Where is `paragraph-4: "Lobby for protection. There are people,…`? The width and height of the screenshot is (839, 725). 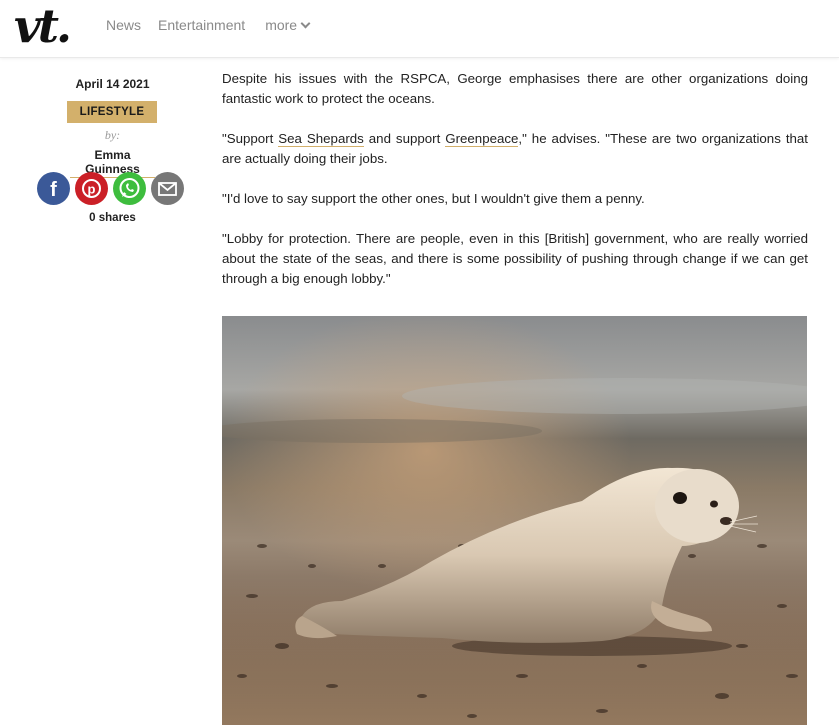
paragraph-4: "Lobby for protection. There are people,… is located at coordinates (515, 258).